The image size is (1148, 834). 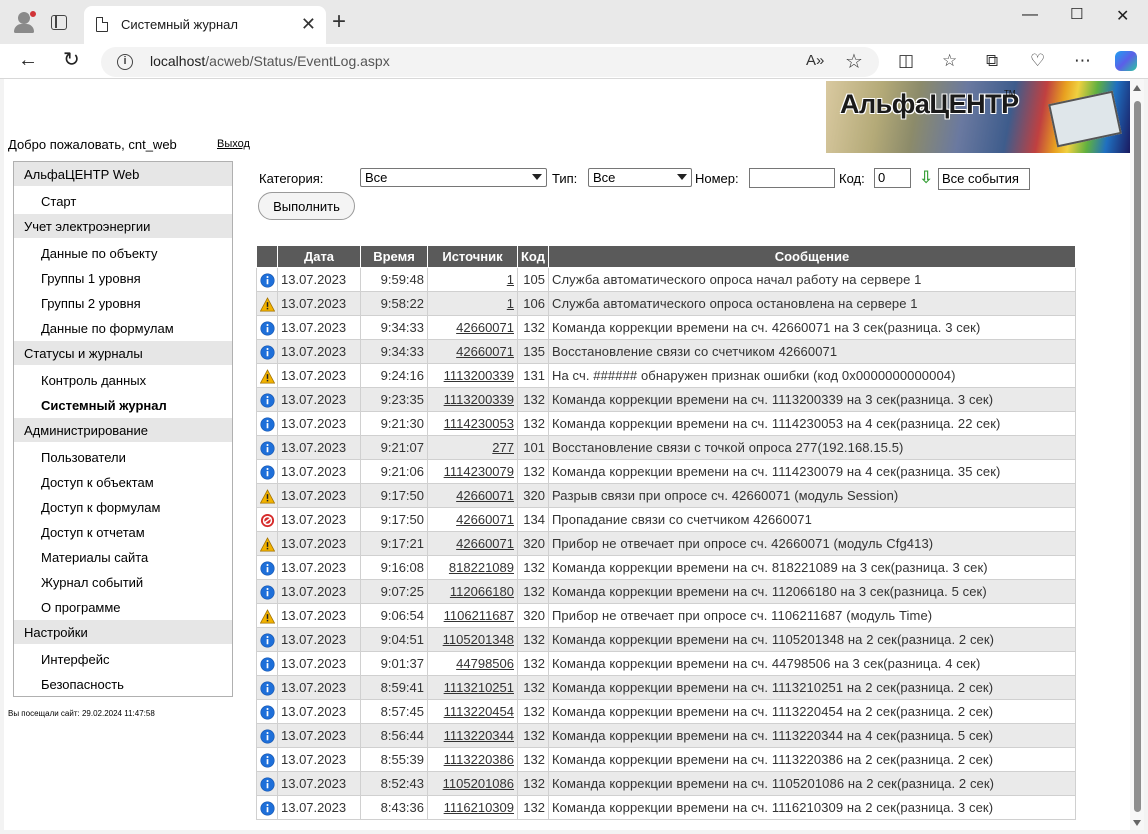 I want to click on all-events-button: Все события, so click(x=984, y=179).